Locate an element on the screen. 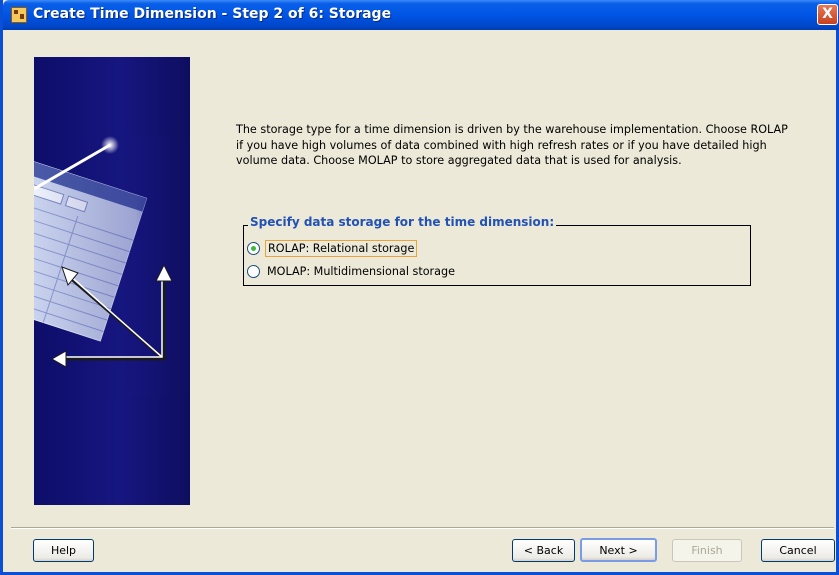 The width and height of the screenshot is (839, 575). finish-button: Finish is located at coordinates (707, 550).